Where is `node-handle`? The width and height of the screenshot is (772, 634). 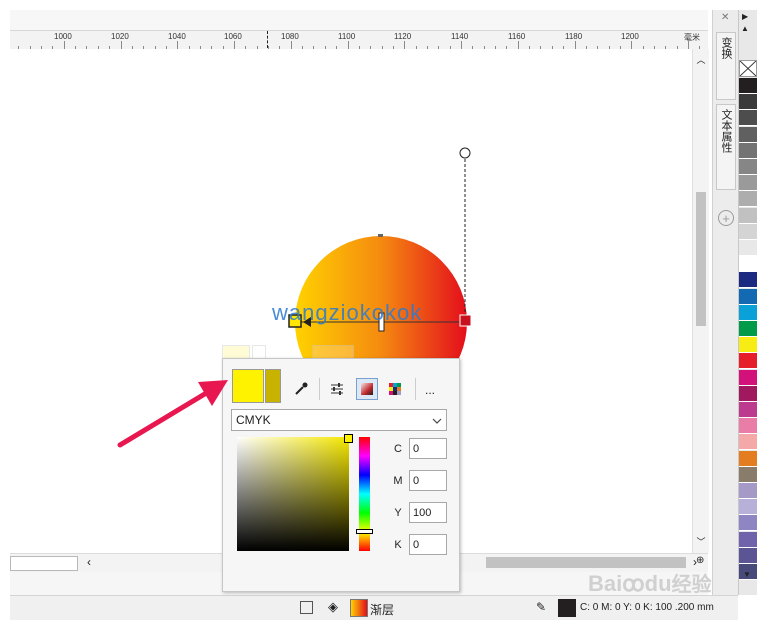 node-handle is located at coordinates (380, 235).